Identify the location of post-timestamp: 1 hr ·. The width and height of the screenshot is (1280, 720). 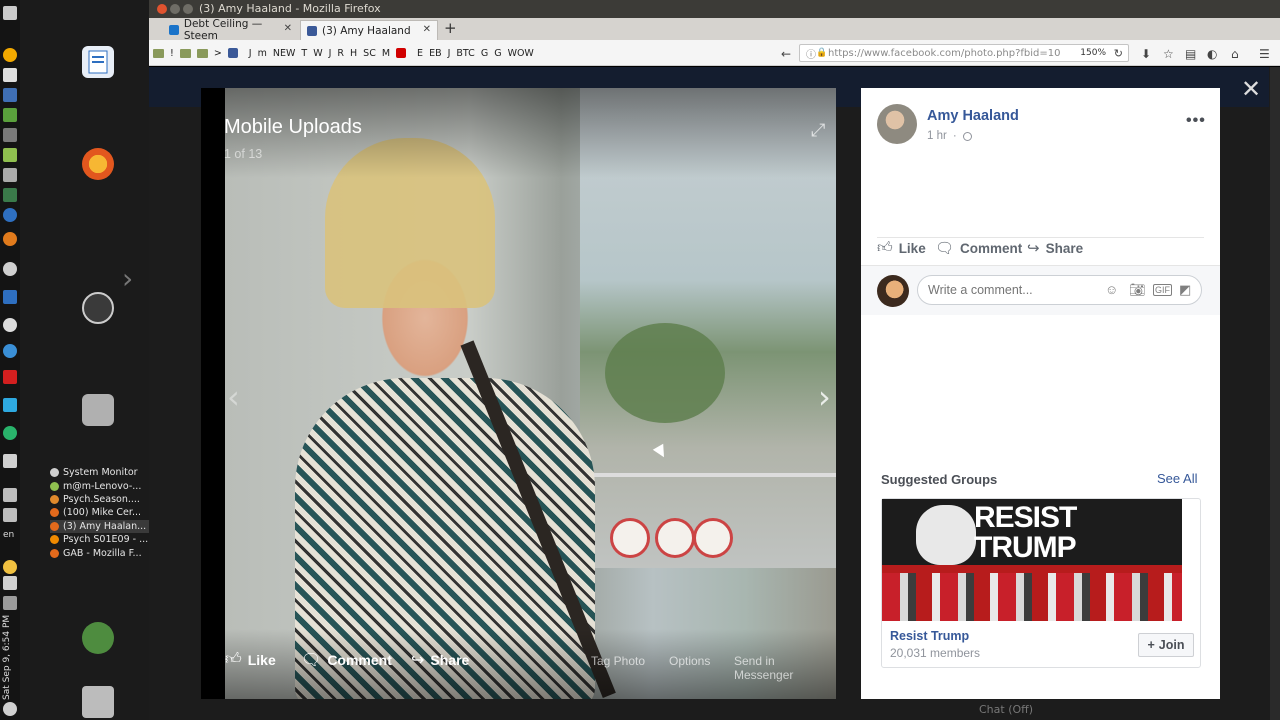
(949, 136).